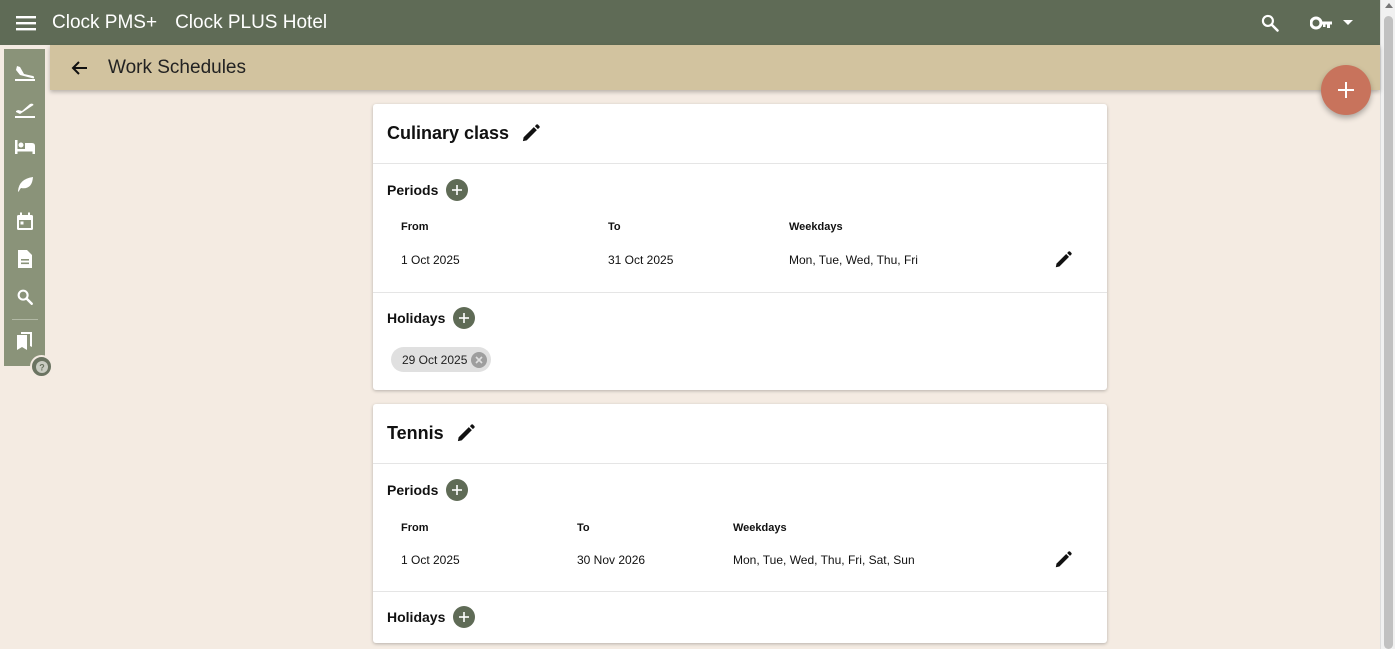  Describe the element at coordinates (104, 23) in the screenshot. I see `app-name: Clock PMS+` at that location.